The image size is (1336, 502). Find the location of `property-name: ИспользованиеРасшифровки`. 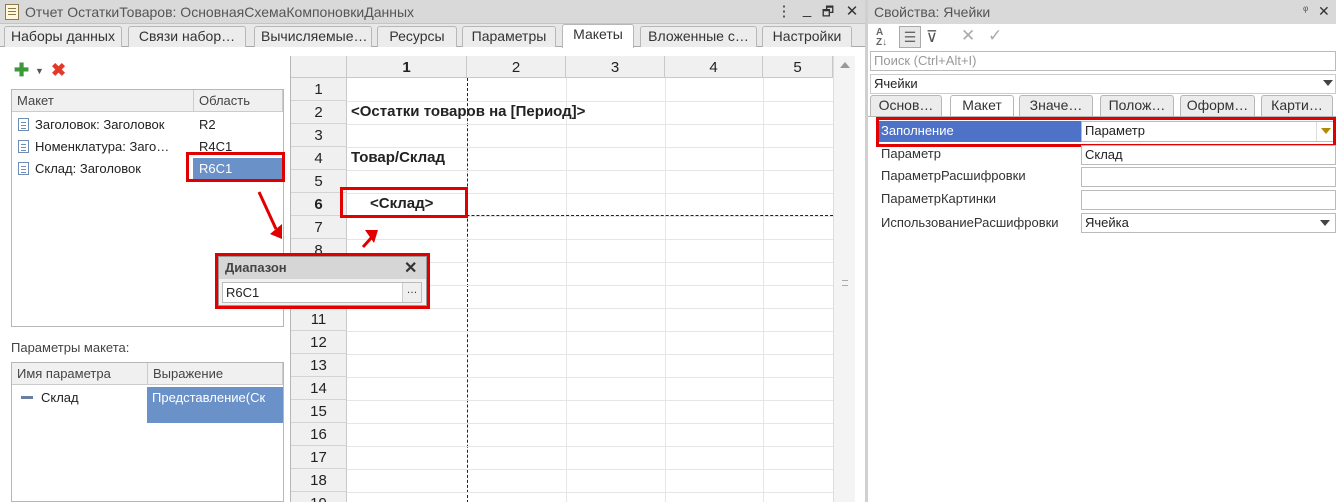

property-name: ИспользованиеРасшифровки is located at coordinates (970, 222).